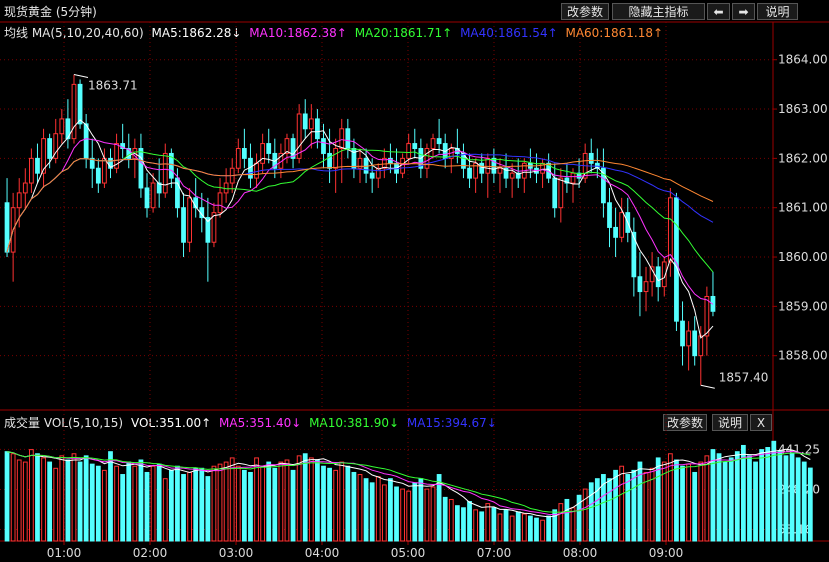  What do you see at coordinates (803, 306) in the screenshot?
I see `price-tick-label: 1859.00` at bounding box center [803, 306].